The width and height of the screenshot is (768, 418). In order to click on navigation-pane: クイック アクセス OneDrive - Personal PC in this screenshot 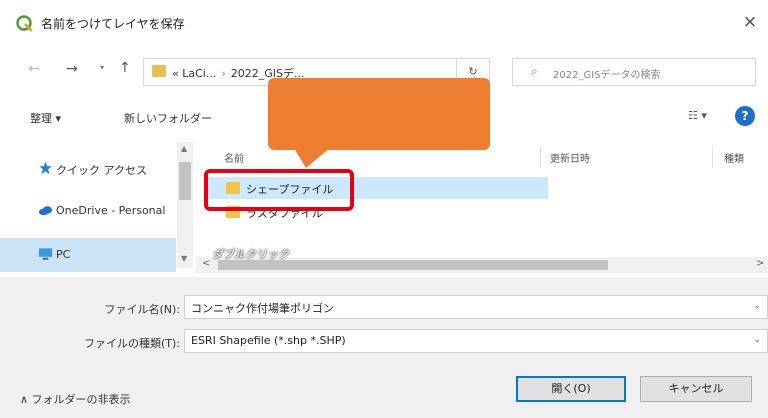, I will do `click(88, 207)`.